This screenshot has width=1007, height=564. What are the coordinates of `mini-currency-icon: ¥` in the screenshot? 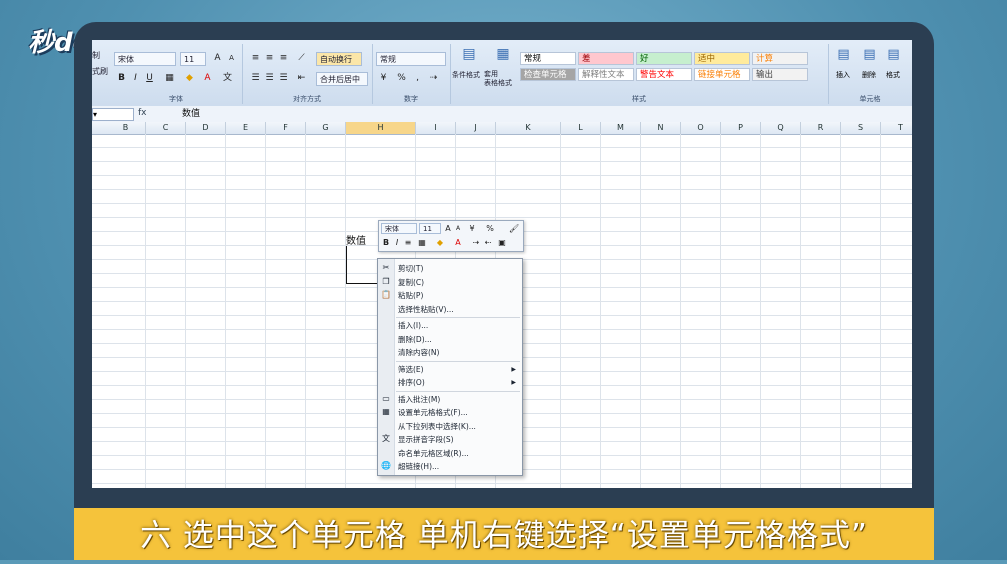 It's located at (472, 228).